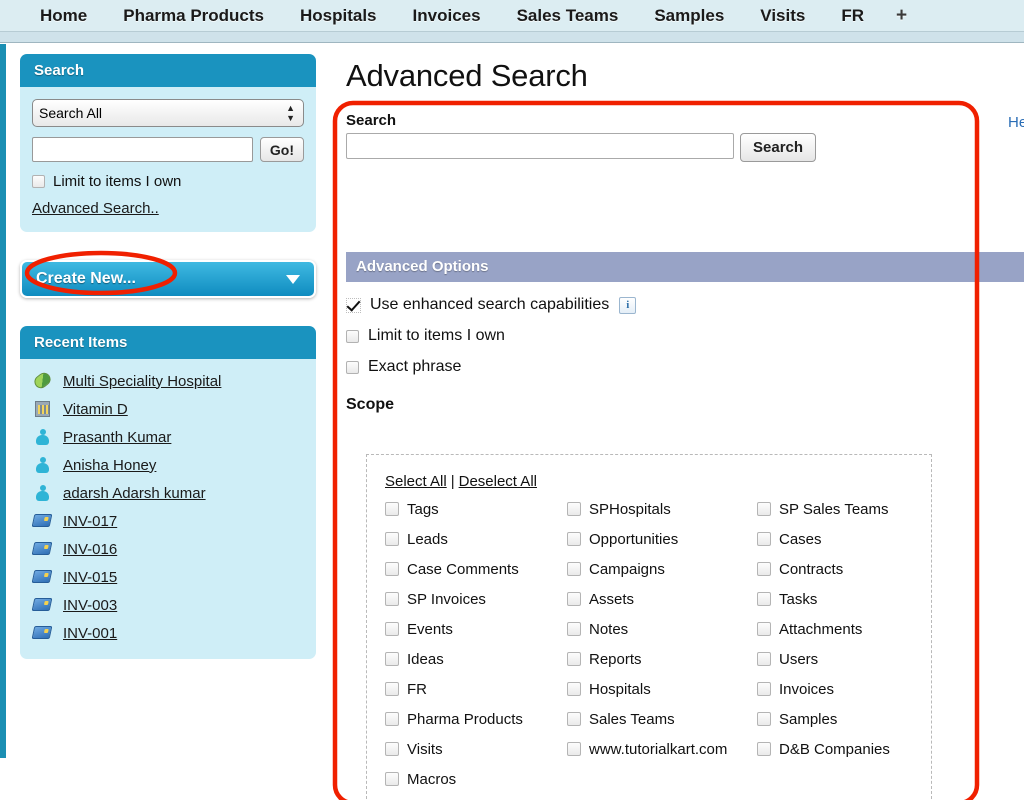  What do you see at coordinates (852, 629) in the screenshot?
I see `scope-checkbox-item: Attachments` at bounding box center [852, 629].